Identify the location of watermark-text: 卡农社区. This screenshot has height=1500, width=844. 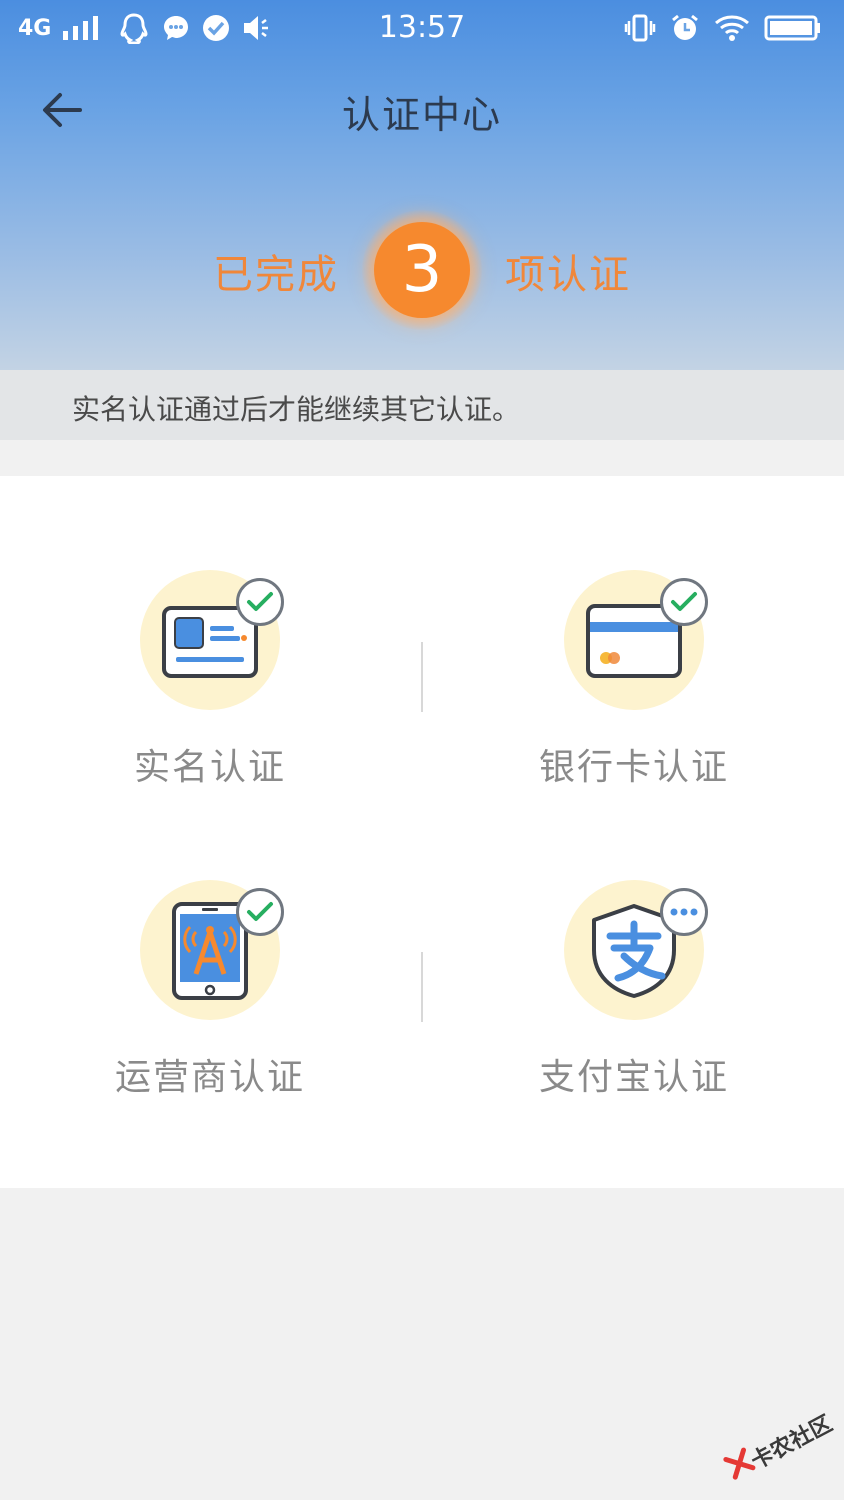
(792, 1443).